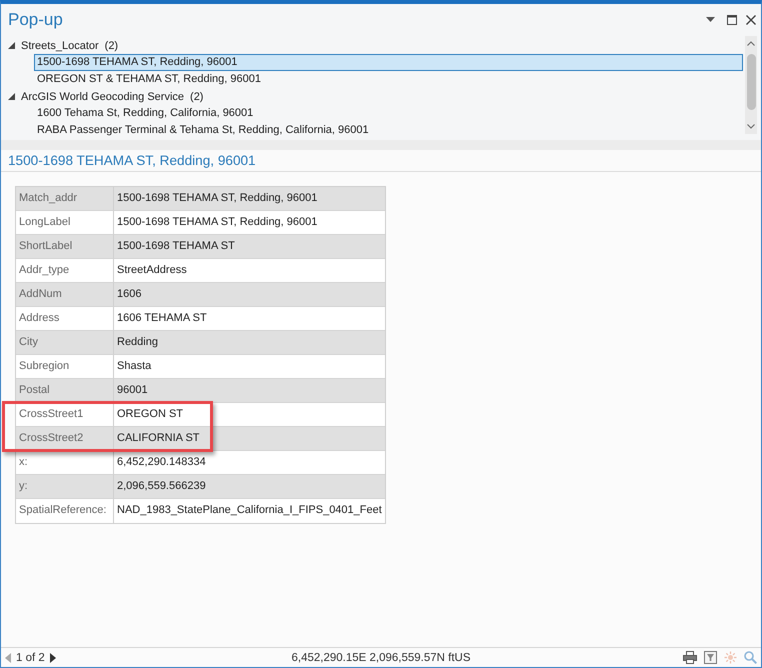  I want to click on funnel-box-icon, so click(710, 657).